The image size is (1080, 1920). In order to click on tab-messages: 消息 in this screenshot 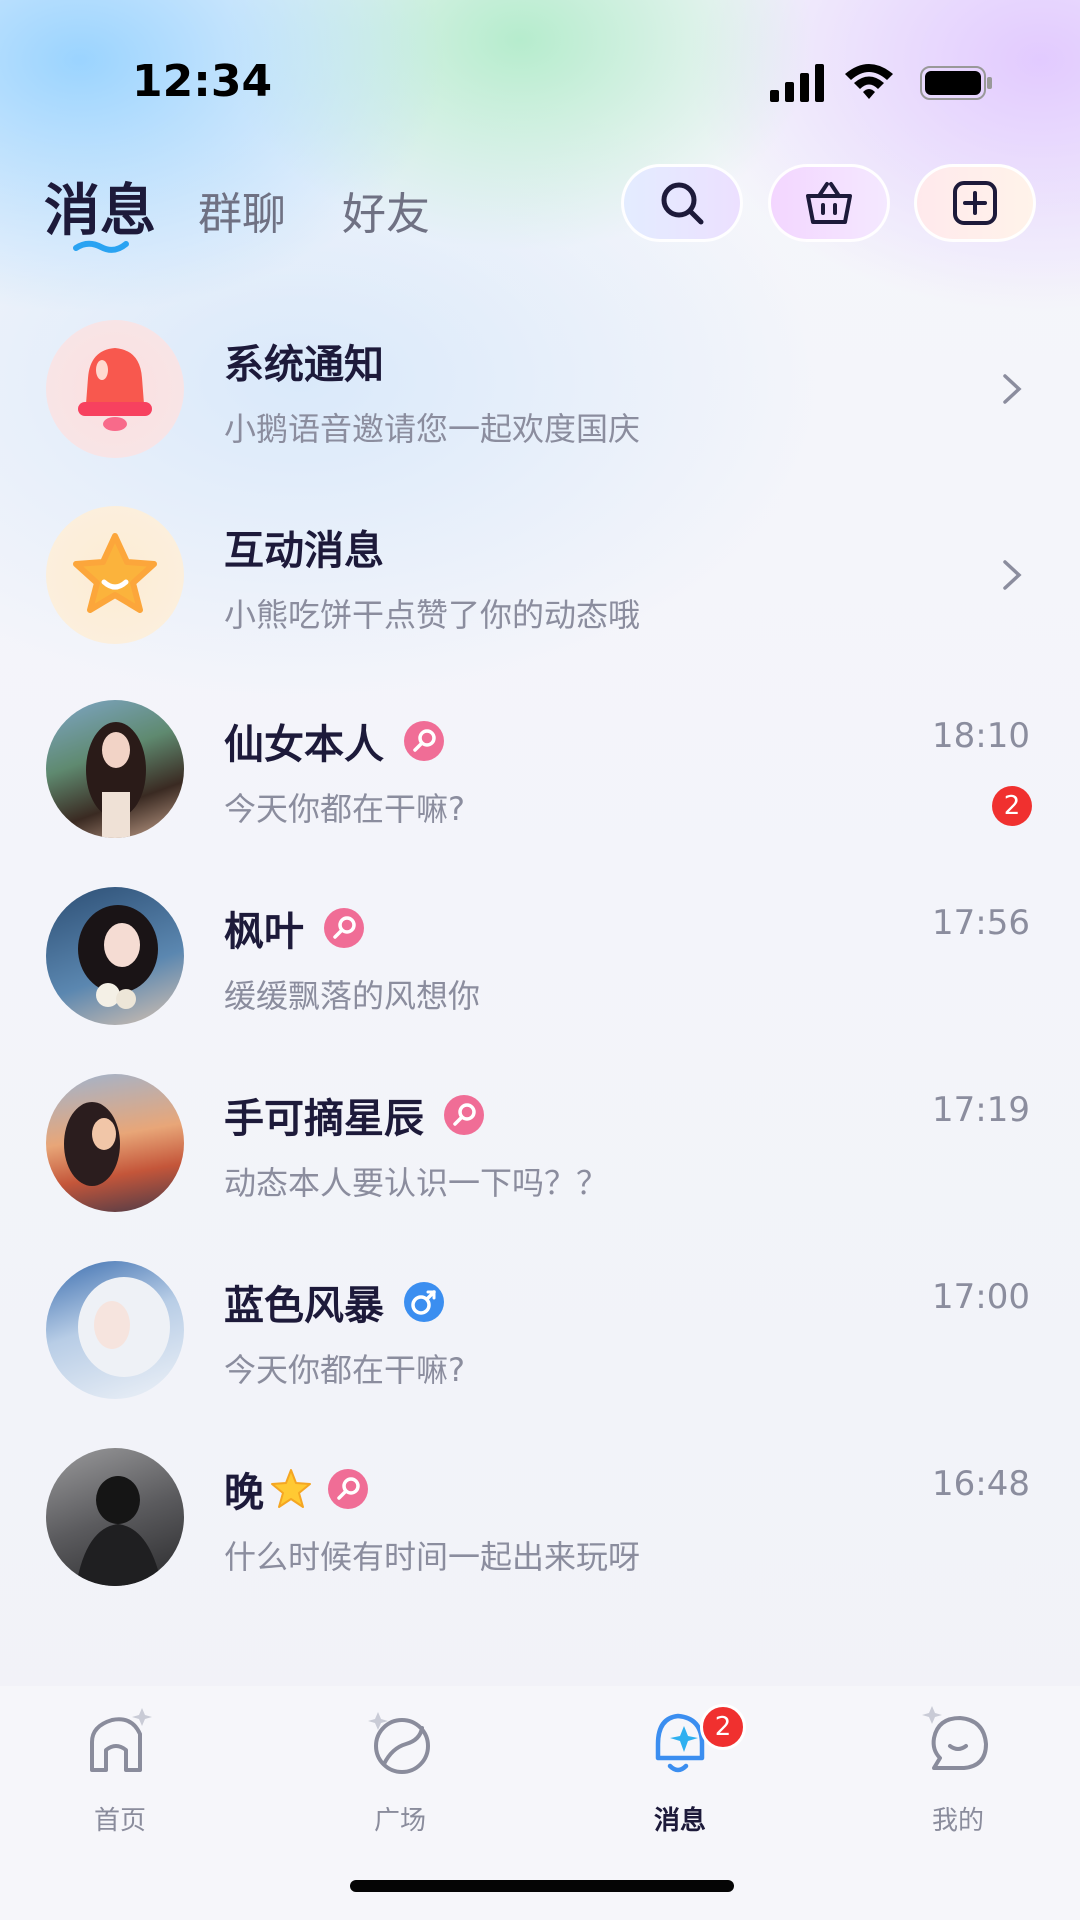, I will do `click(100, 206)`.